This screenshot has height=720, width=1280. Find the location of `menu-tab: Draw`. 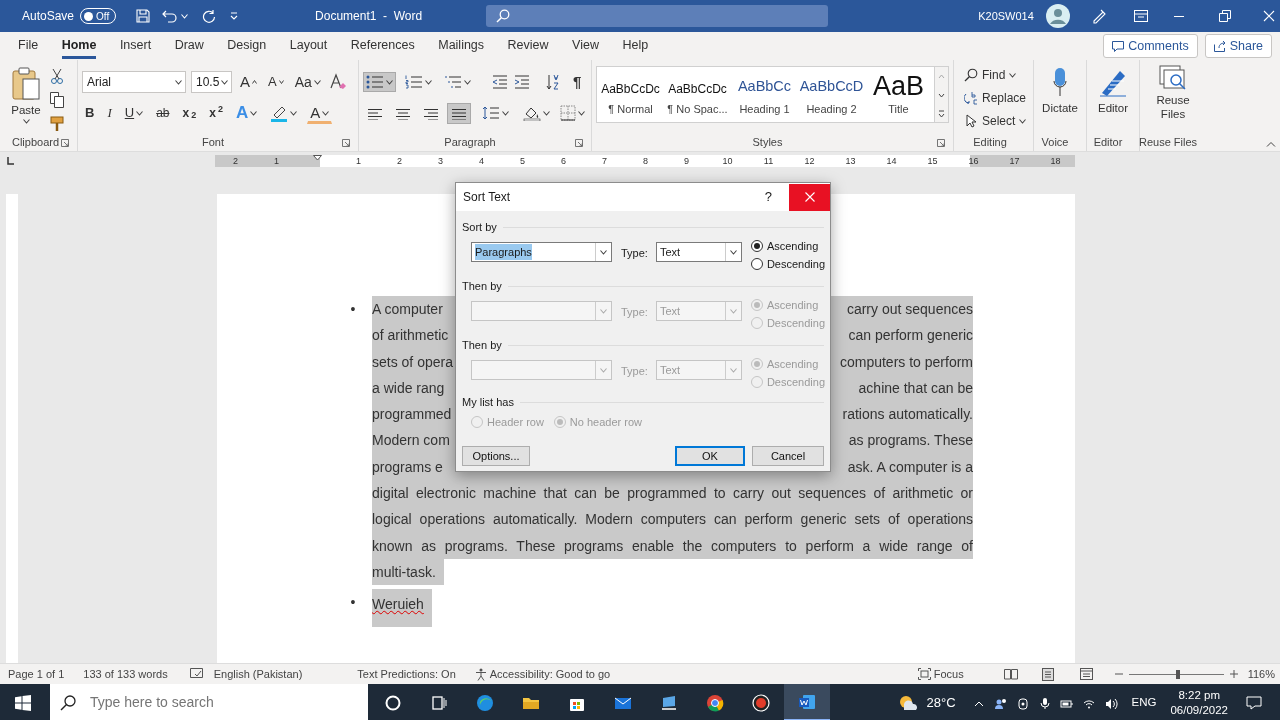

menu-tab: Draw is located at coordinates (189, 46).